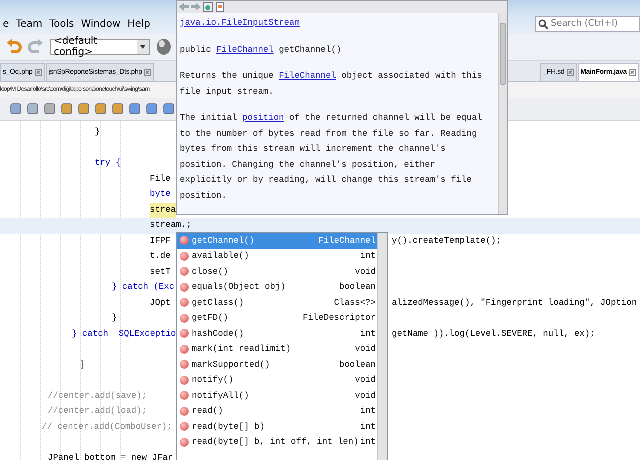 The image size is (640, 460). I want to click on code-text: //center.add(load);, so click(98, 411).